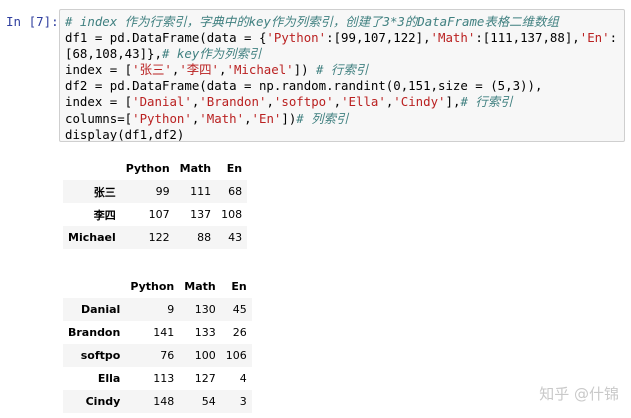 The height and width of the screenshot is (418, 631). What do you see at coordinates (201, 191) in the screenshot?
I see `table-cell: 111` at bounding box center [201, 191].